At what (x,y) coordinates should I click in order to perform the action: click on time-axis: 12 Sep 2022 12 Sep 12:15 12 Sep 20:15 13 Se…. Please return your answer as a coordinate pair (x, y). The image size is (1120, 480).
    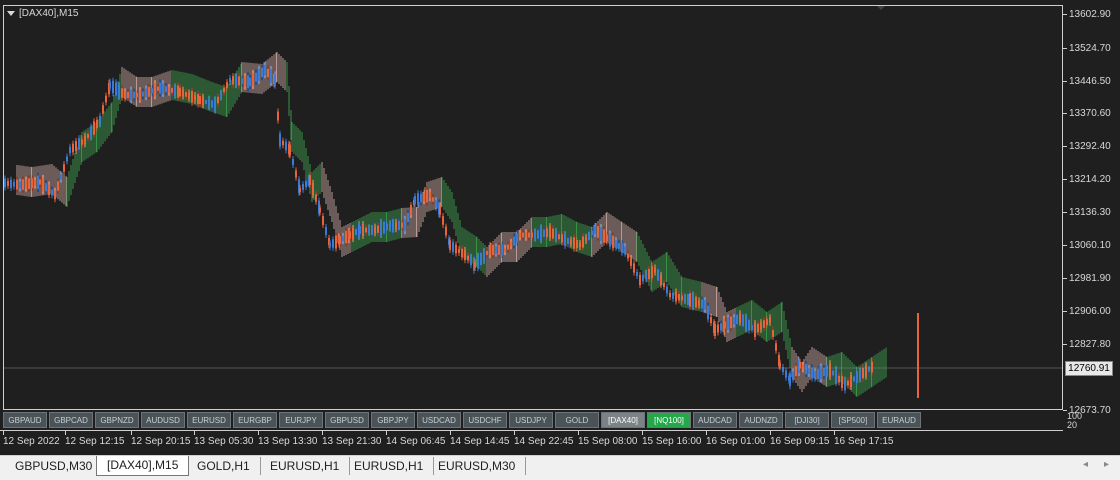
    Looking at the image, I should click on (531, 443).